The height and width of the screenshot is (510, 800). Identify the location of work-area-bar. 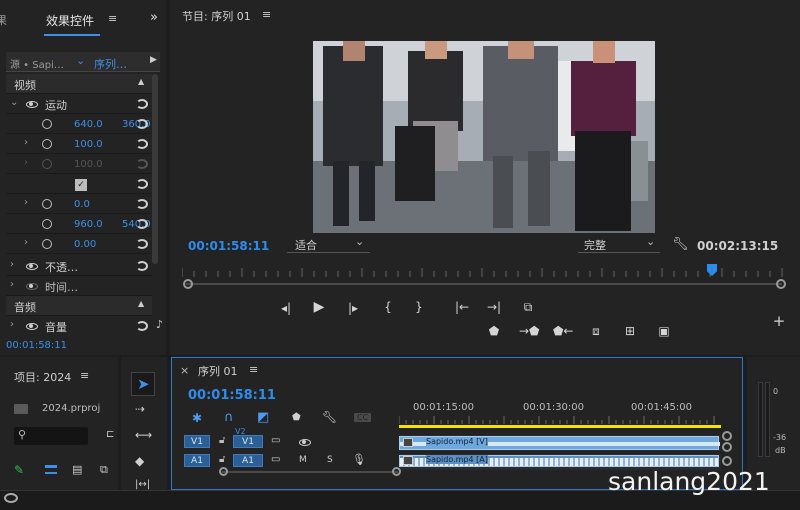
(560, 426).